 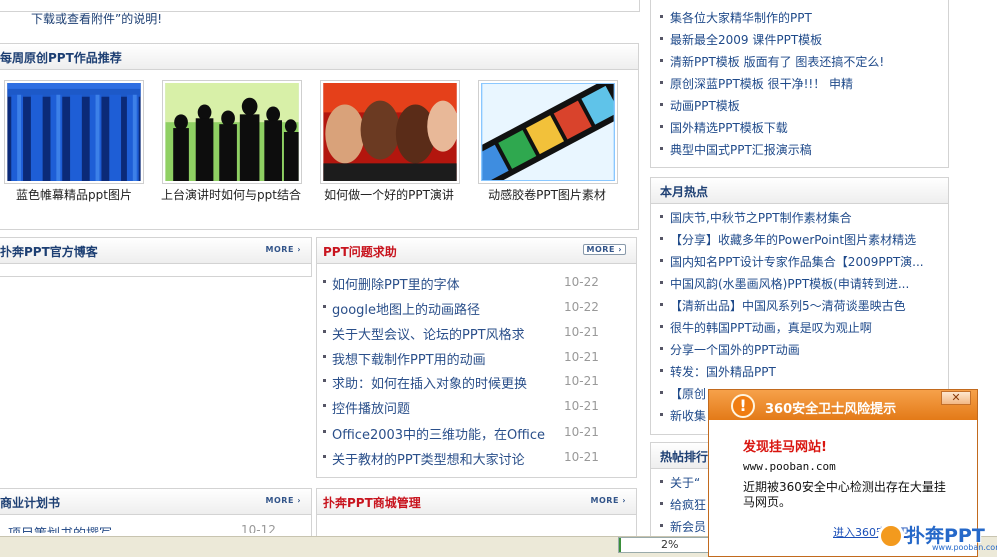 What do you see at coordinates (547, 194) in the screenshot?
I see `caption-4: 动感胶卷PPT图片素材` at bounding box center [547, 194].